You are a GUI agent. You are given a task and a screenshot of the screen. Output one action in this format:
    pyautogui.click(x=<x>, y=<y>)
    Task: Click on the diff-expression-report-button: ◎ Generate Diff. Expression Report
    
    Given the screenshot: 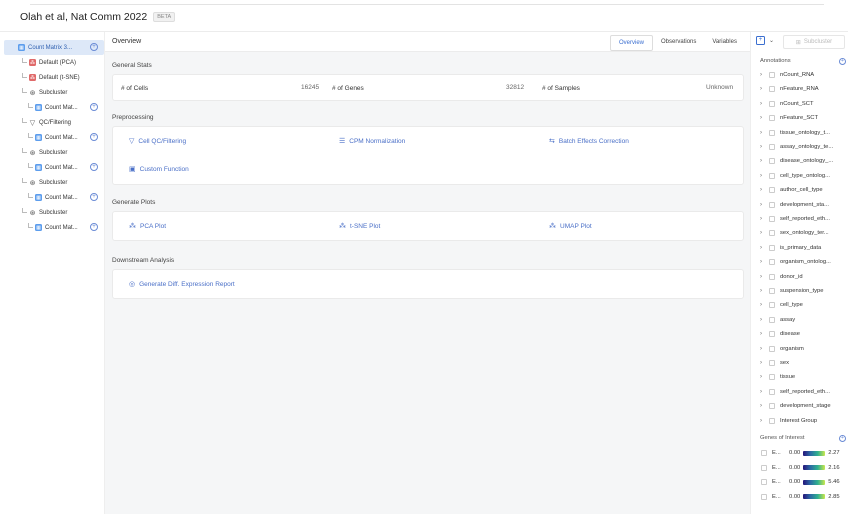 What is the action you would take?
    pyautogui.click(x=182, y=284)
    